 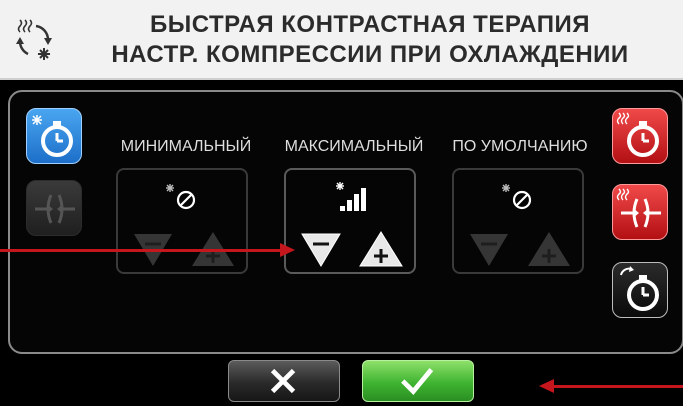 I want to click on maximum-increase-button, so click(x=381, y=249).